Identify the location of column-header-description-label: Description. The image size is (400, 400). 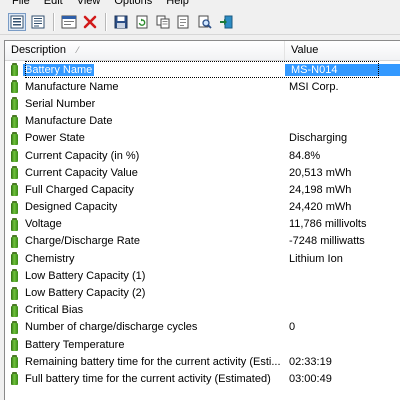
(39, 50).